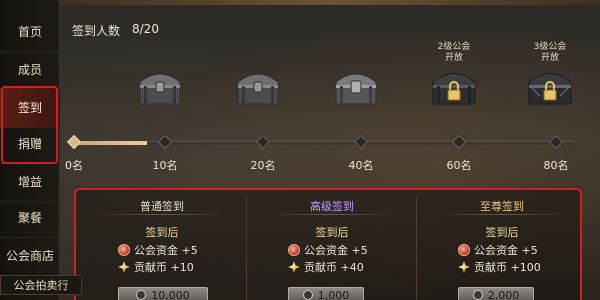 This screenshot has height=300, width=600. What do you see at coordinates (30, 218) in the screenshot?
I see `sidebar-item-feast: 聚餐` at bounding box center [30, 218].